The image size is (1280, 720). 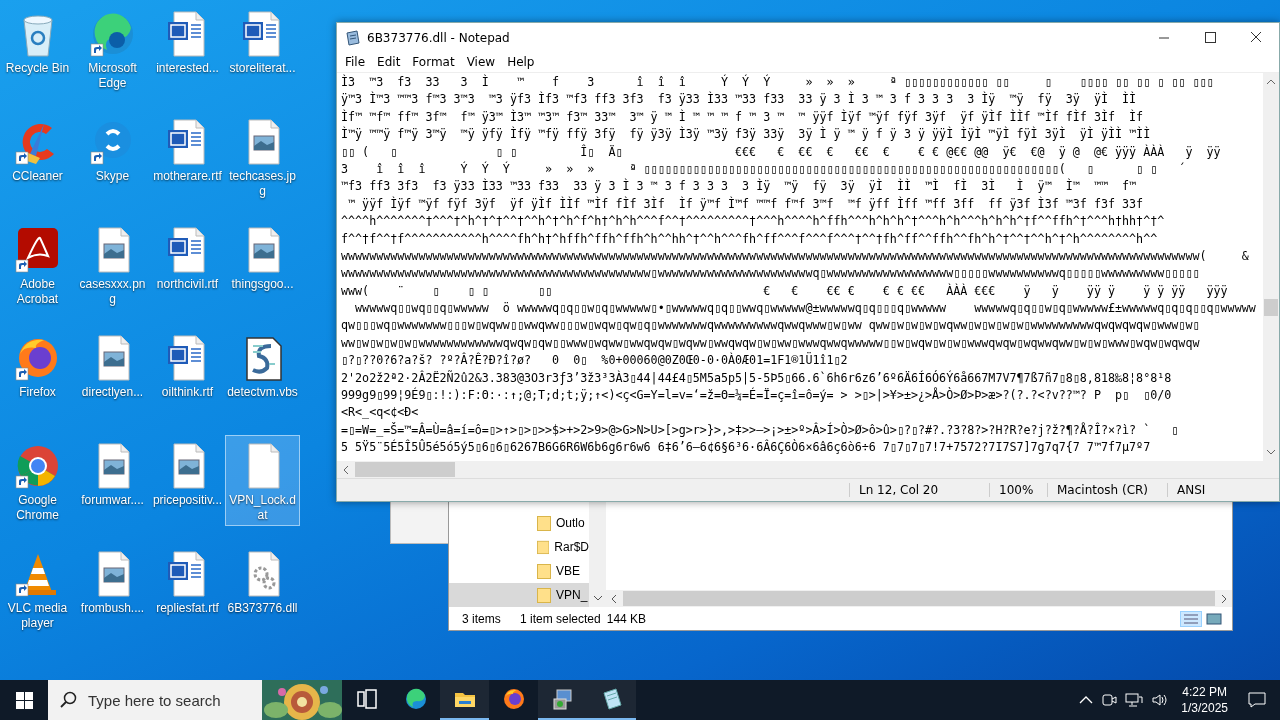 What do you see at coordinates (513, 699) in the screenshot?
I see `browser-icon` at bounding box center [513, 699].